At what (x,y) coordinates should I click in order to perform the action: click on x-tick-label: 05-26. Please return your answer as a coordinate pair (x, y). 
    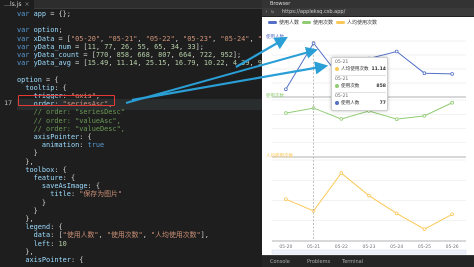
    Looking at the image, I should click on (452, 247).